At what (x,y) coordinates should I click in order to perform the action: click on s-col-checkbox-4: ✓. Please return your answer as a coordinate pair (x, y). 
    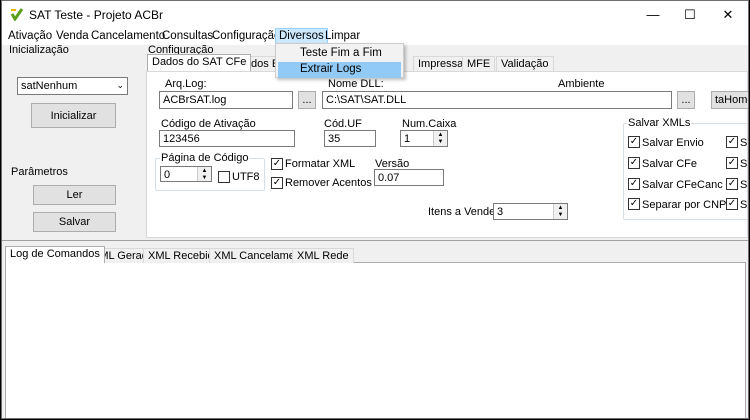
    Looking at the image, I should click on (732, 204).